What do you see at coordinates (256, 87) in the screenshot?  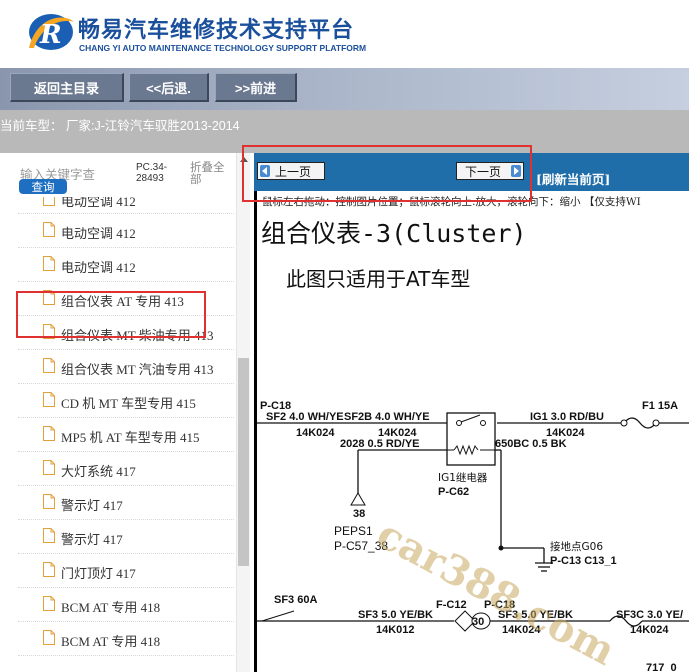 I see `forward-button: >>前进` at bounding box center [256, 87].